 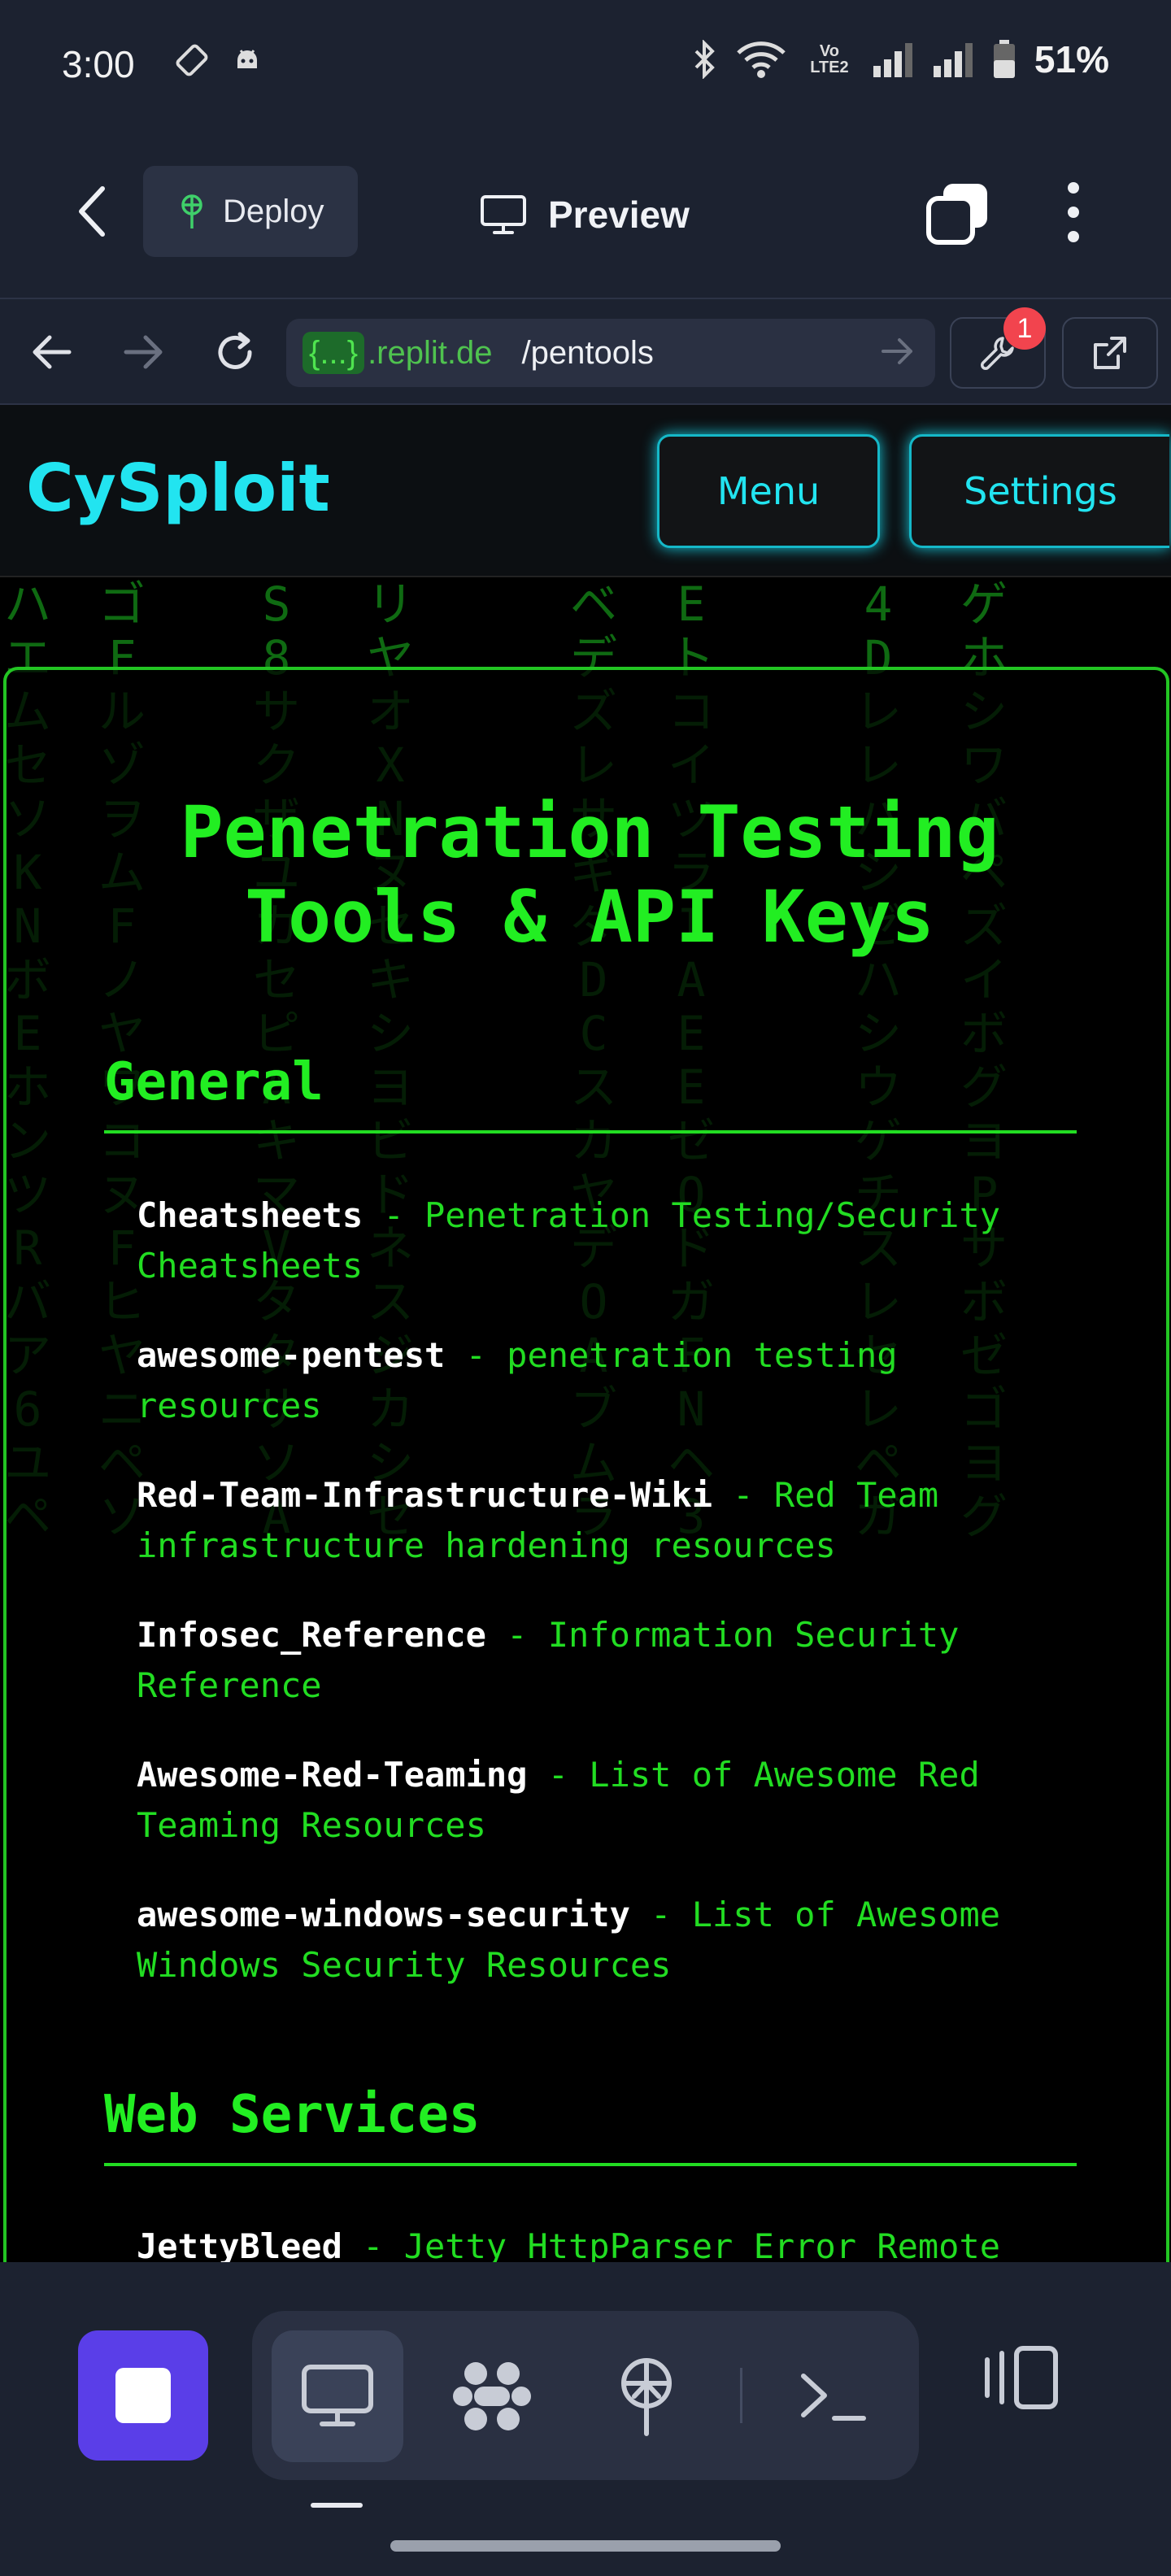 I want to click on arrow-left-icon, so click(x=52, y=352).